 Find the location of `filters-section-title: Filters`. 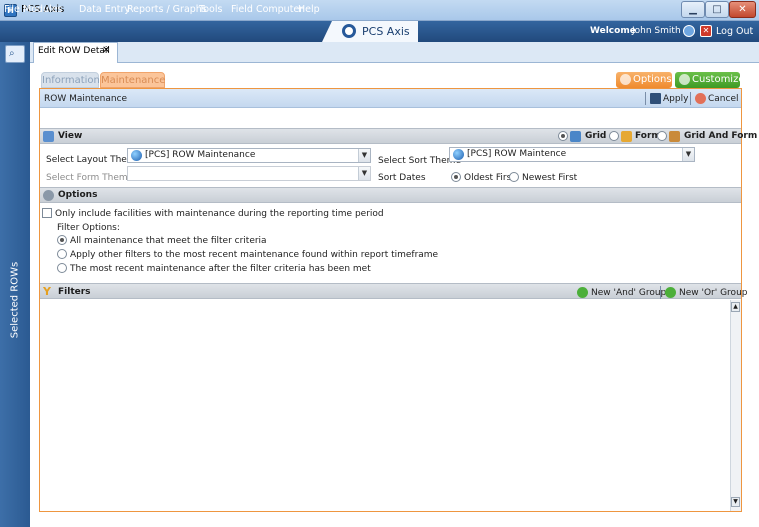

filters-section-title: Filters is located at coordinates (74, 292).